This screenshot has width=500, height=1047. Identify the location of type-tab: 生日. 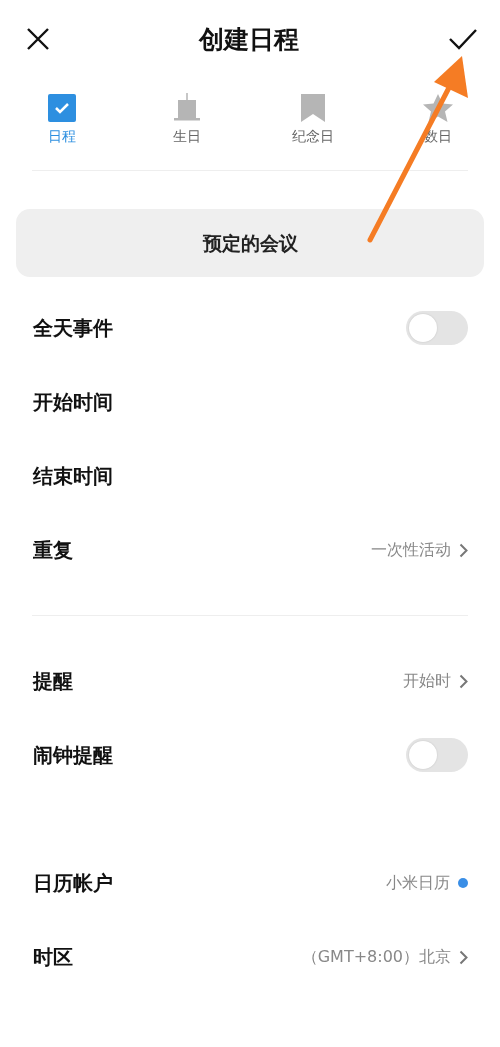
(187, 119).